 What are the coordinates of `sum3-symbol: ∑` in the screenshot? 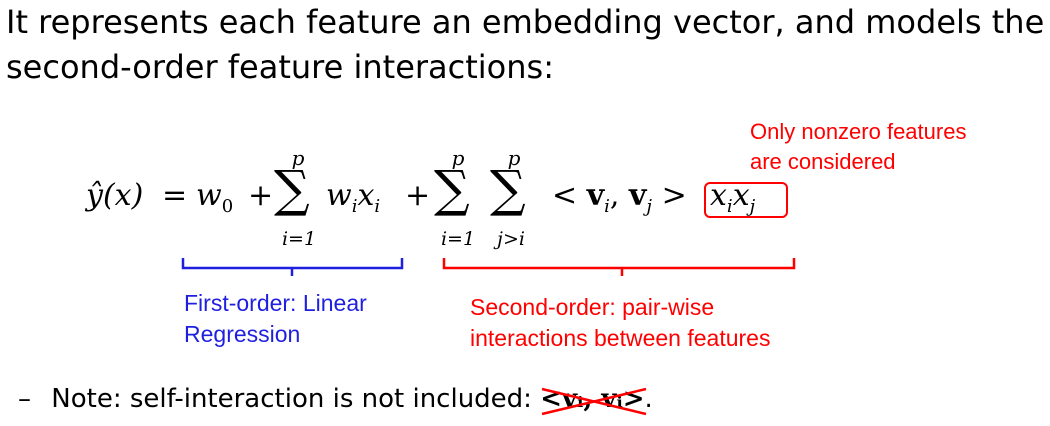 It's located at (508, 189).